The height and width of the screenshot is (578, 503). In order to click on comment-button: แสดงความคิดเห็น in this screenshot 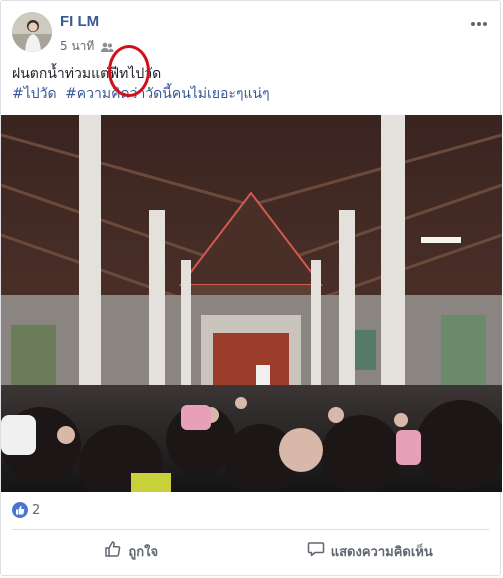, I will do `click(370, 551)`.